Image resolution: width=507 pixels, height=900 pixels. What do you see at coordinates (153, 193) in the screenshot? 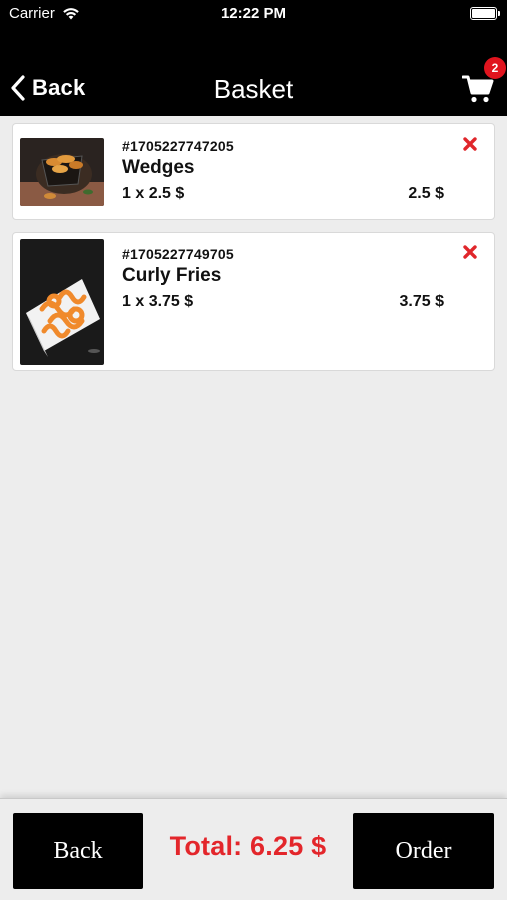
I see `item-quantity-price: 1 x 2.5 $` at bounding box center [153, 193].